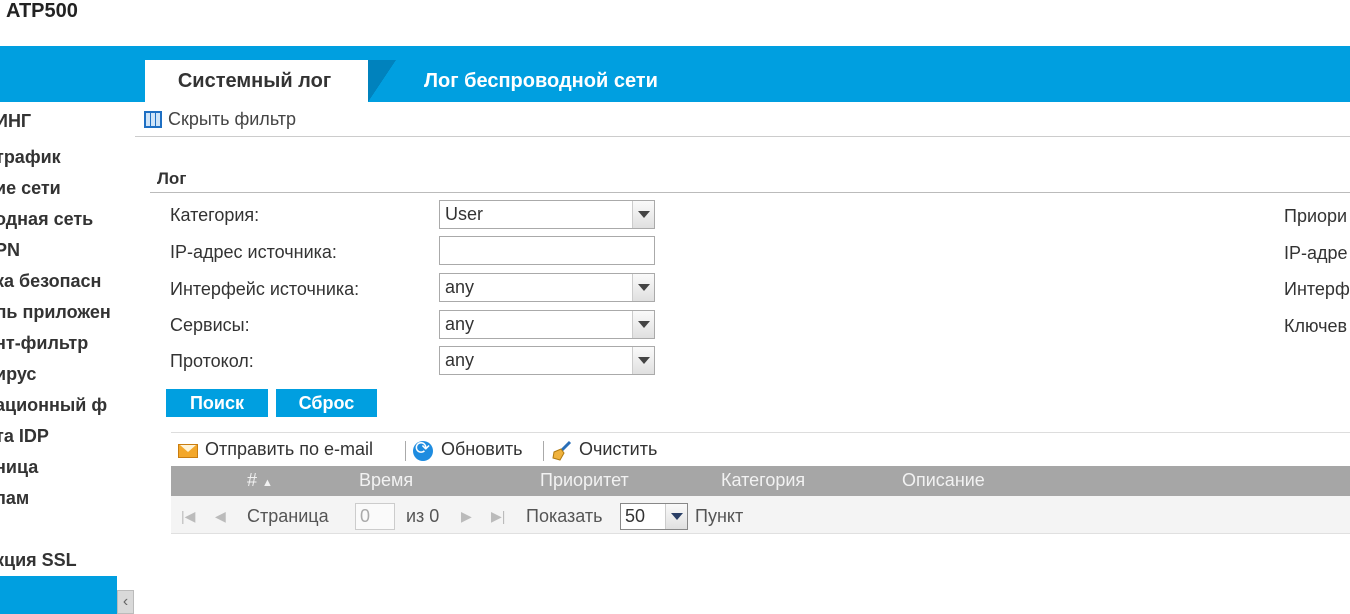 Image resolution: width=1350 pixels, height=614 pixels. Describe the element at coordinates (50, 281) in the screenshot. I see `sidebar-item-security-policy: ка безопасн` at that location.